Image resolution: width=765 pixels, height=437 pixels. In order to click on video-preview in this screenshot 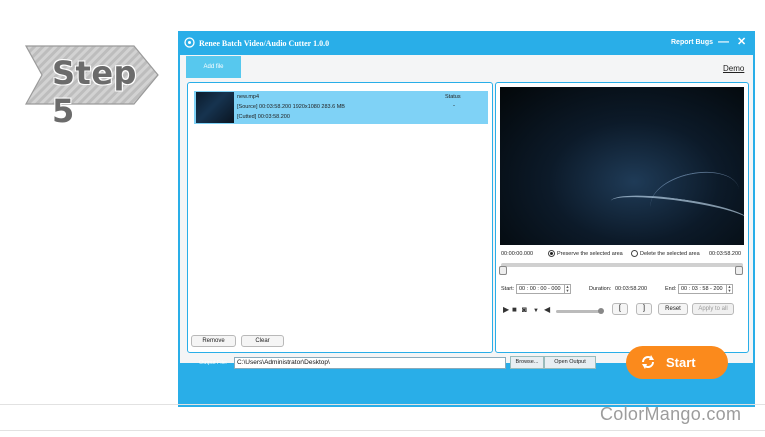, I will do `click(622, 166)`.